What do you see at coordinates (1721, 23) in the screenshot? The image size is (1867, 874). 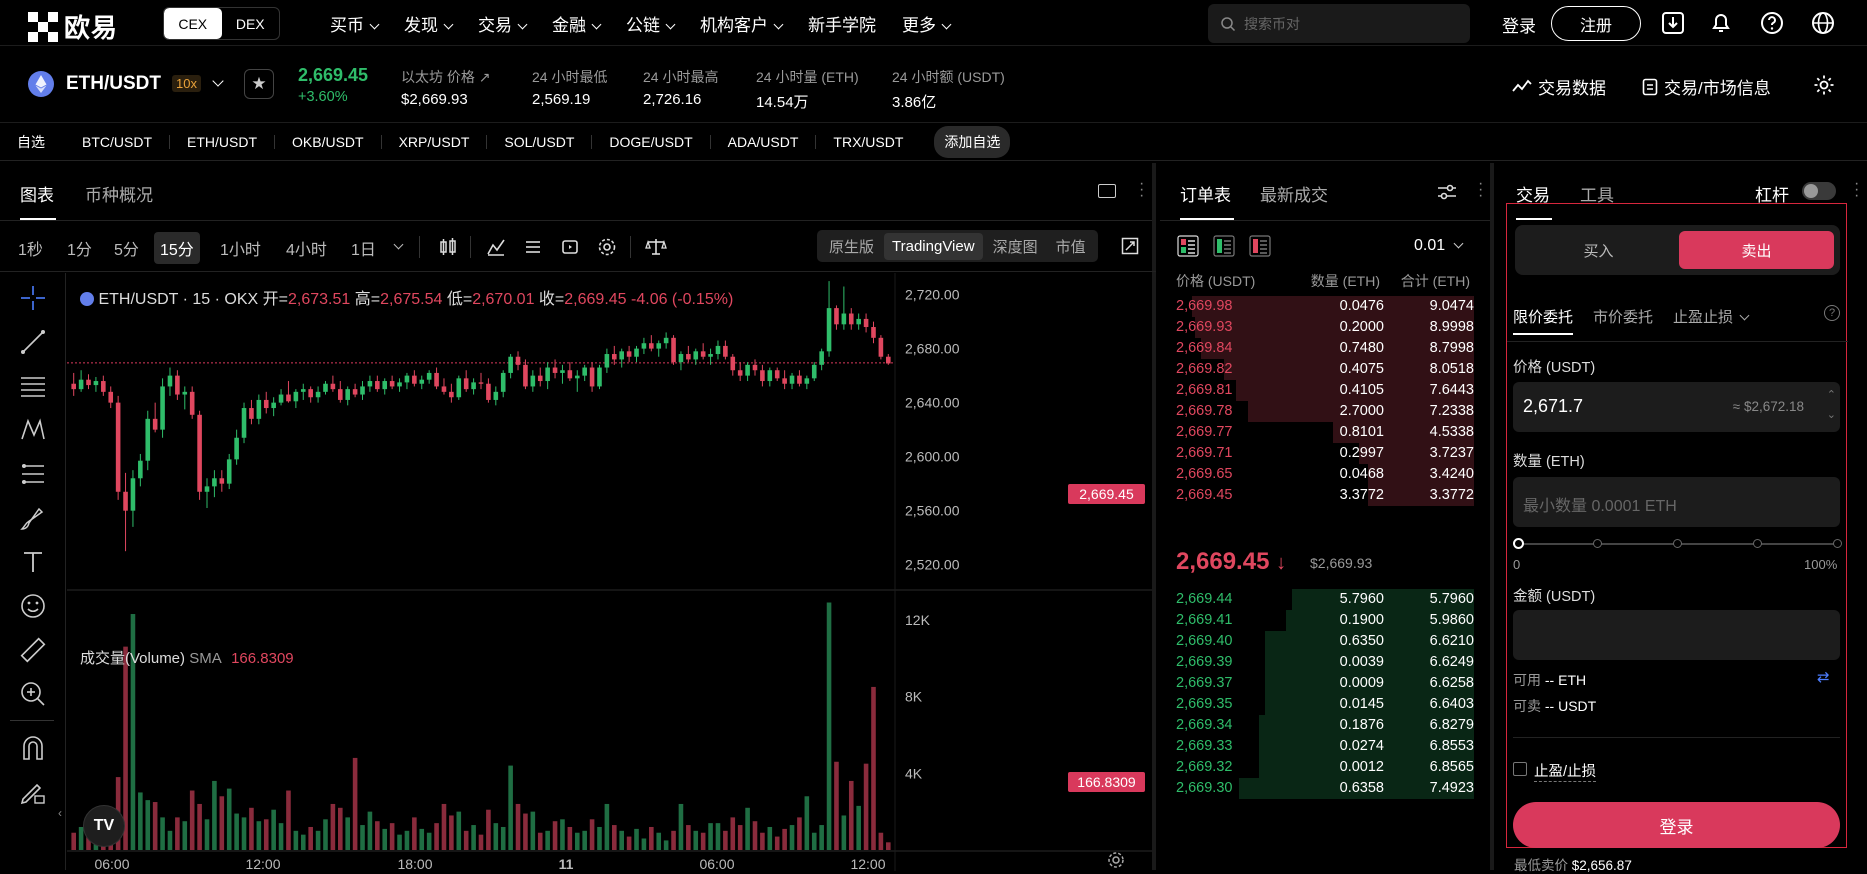 I see `bell-icon` at bounding box center [1721, 23].